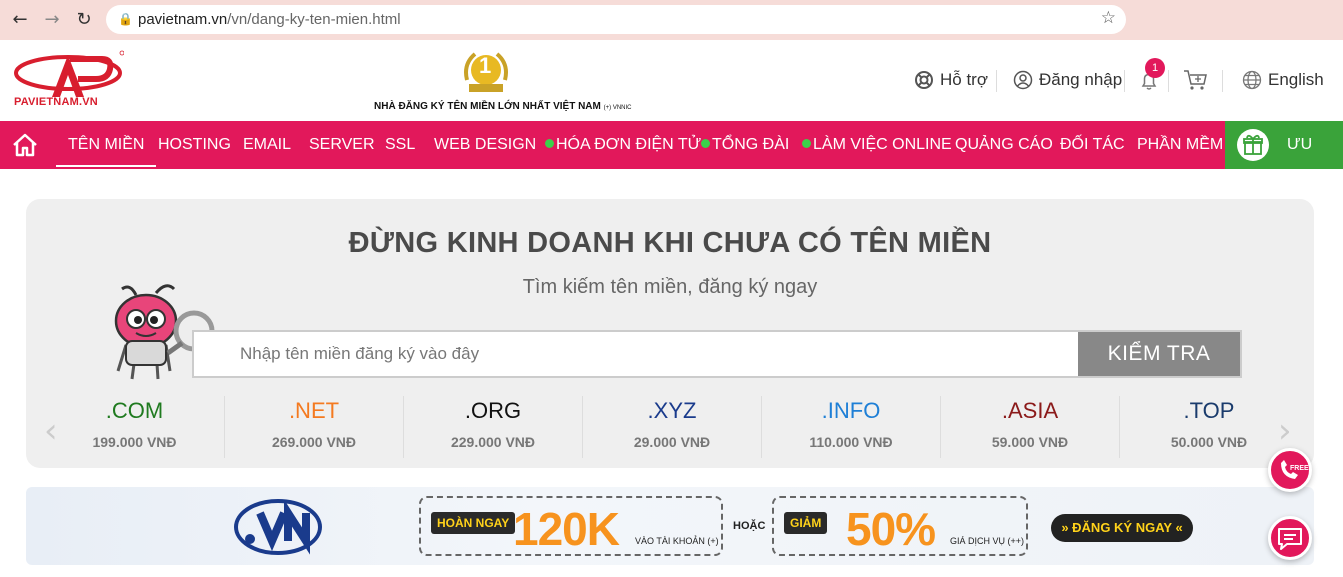  Describe the element at coordinates (1253, 145) in the screenshot. I see `gift-icon` at that location.